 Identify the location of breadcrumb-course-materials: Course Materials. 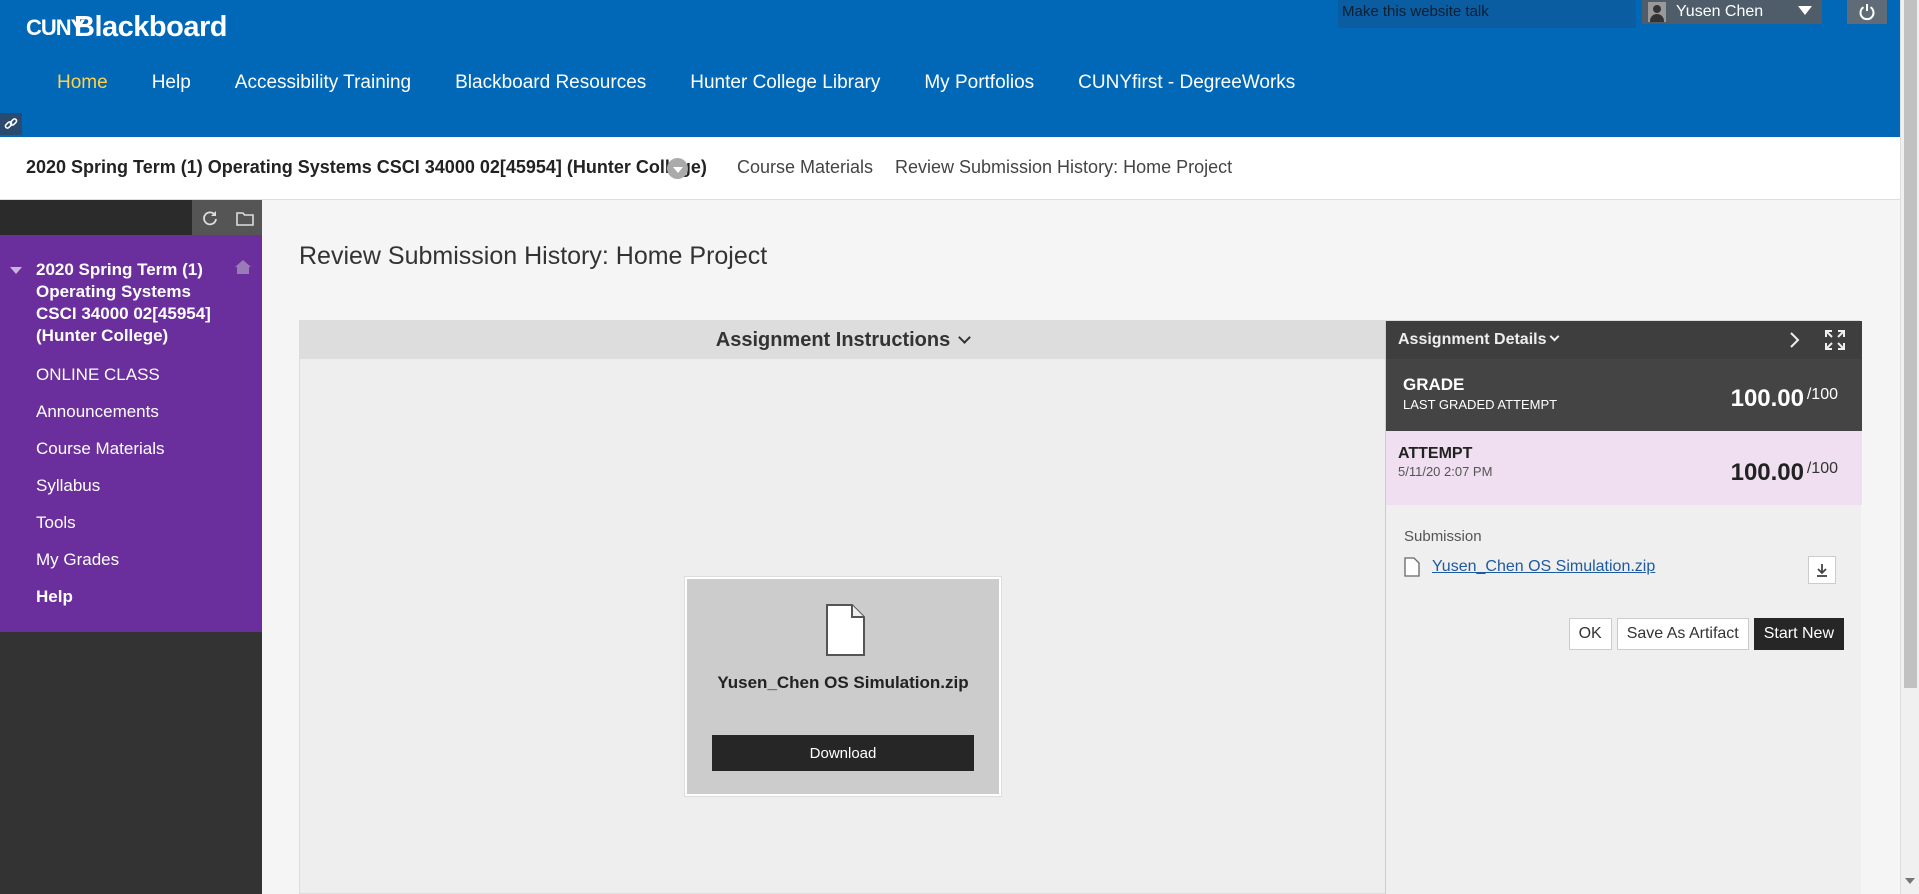
(805, 167).